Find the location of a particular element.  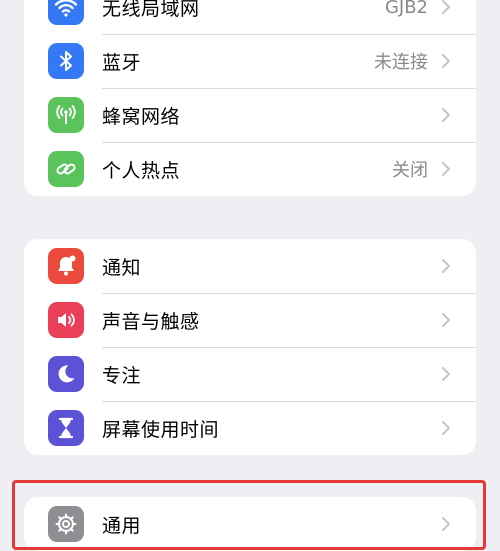

hotspot-label: 个人热点 is located at coordinates (141, 170).